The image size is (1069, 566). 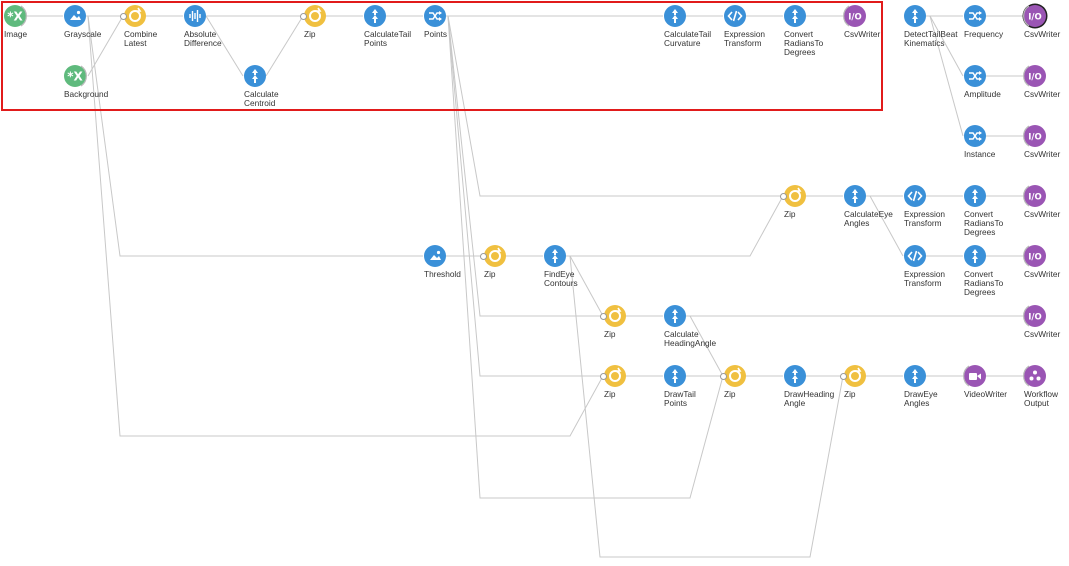 I want to click on node-label: Threshold, so click(x=442, y=274).